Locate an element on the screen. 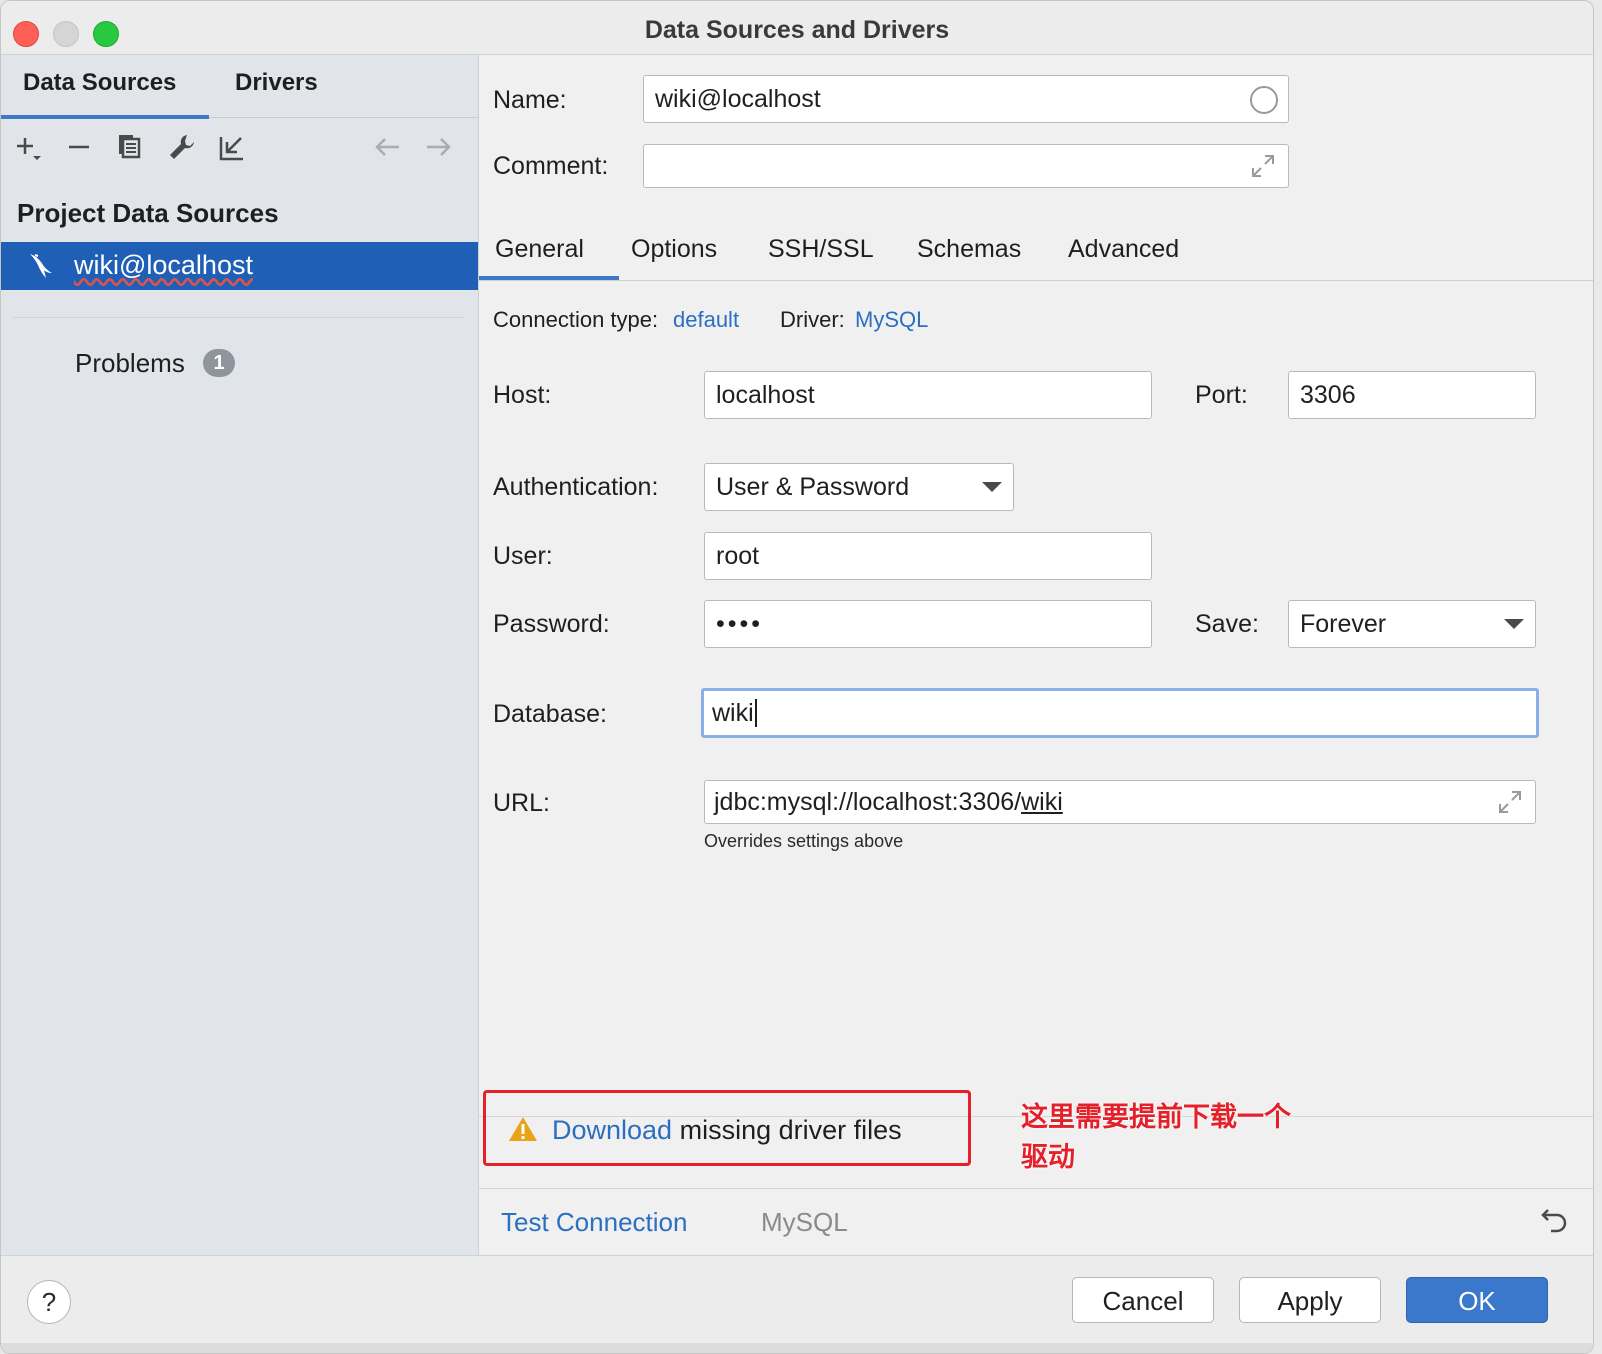 The width and height of the screenshot is (1602, 1354). url-database-part: wiki is located at coordinates (1042, 801).